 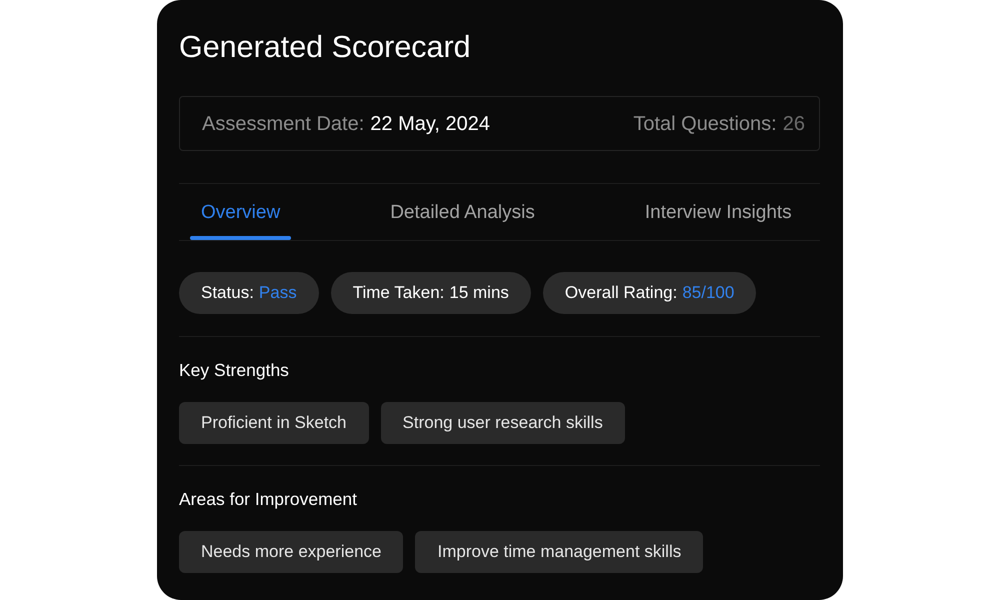 What do you see at coordinates (277, 293) in the screenshot?
I see `stat-value: Pass` at bounding box center [277, 293].